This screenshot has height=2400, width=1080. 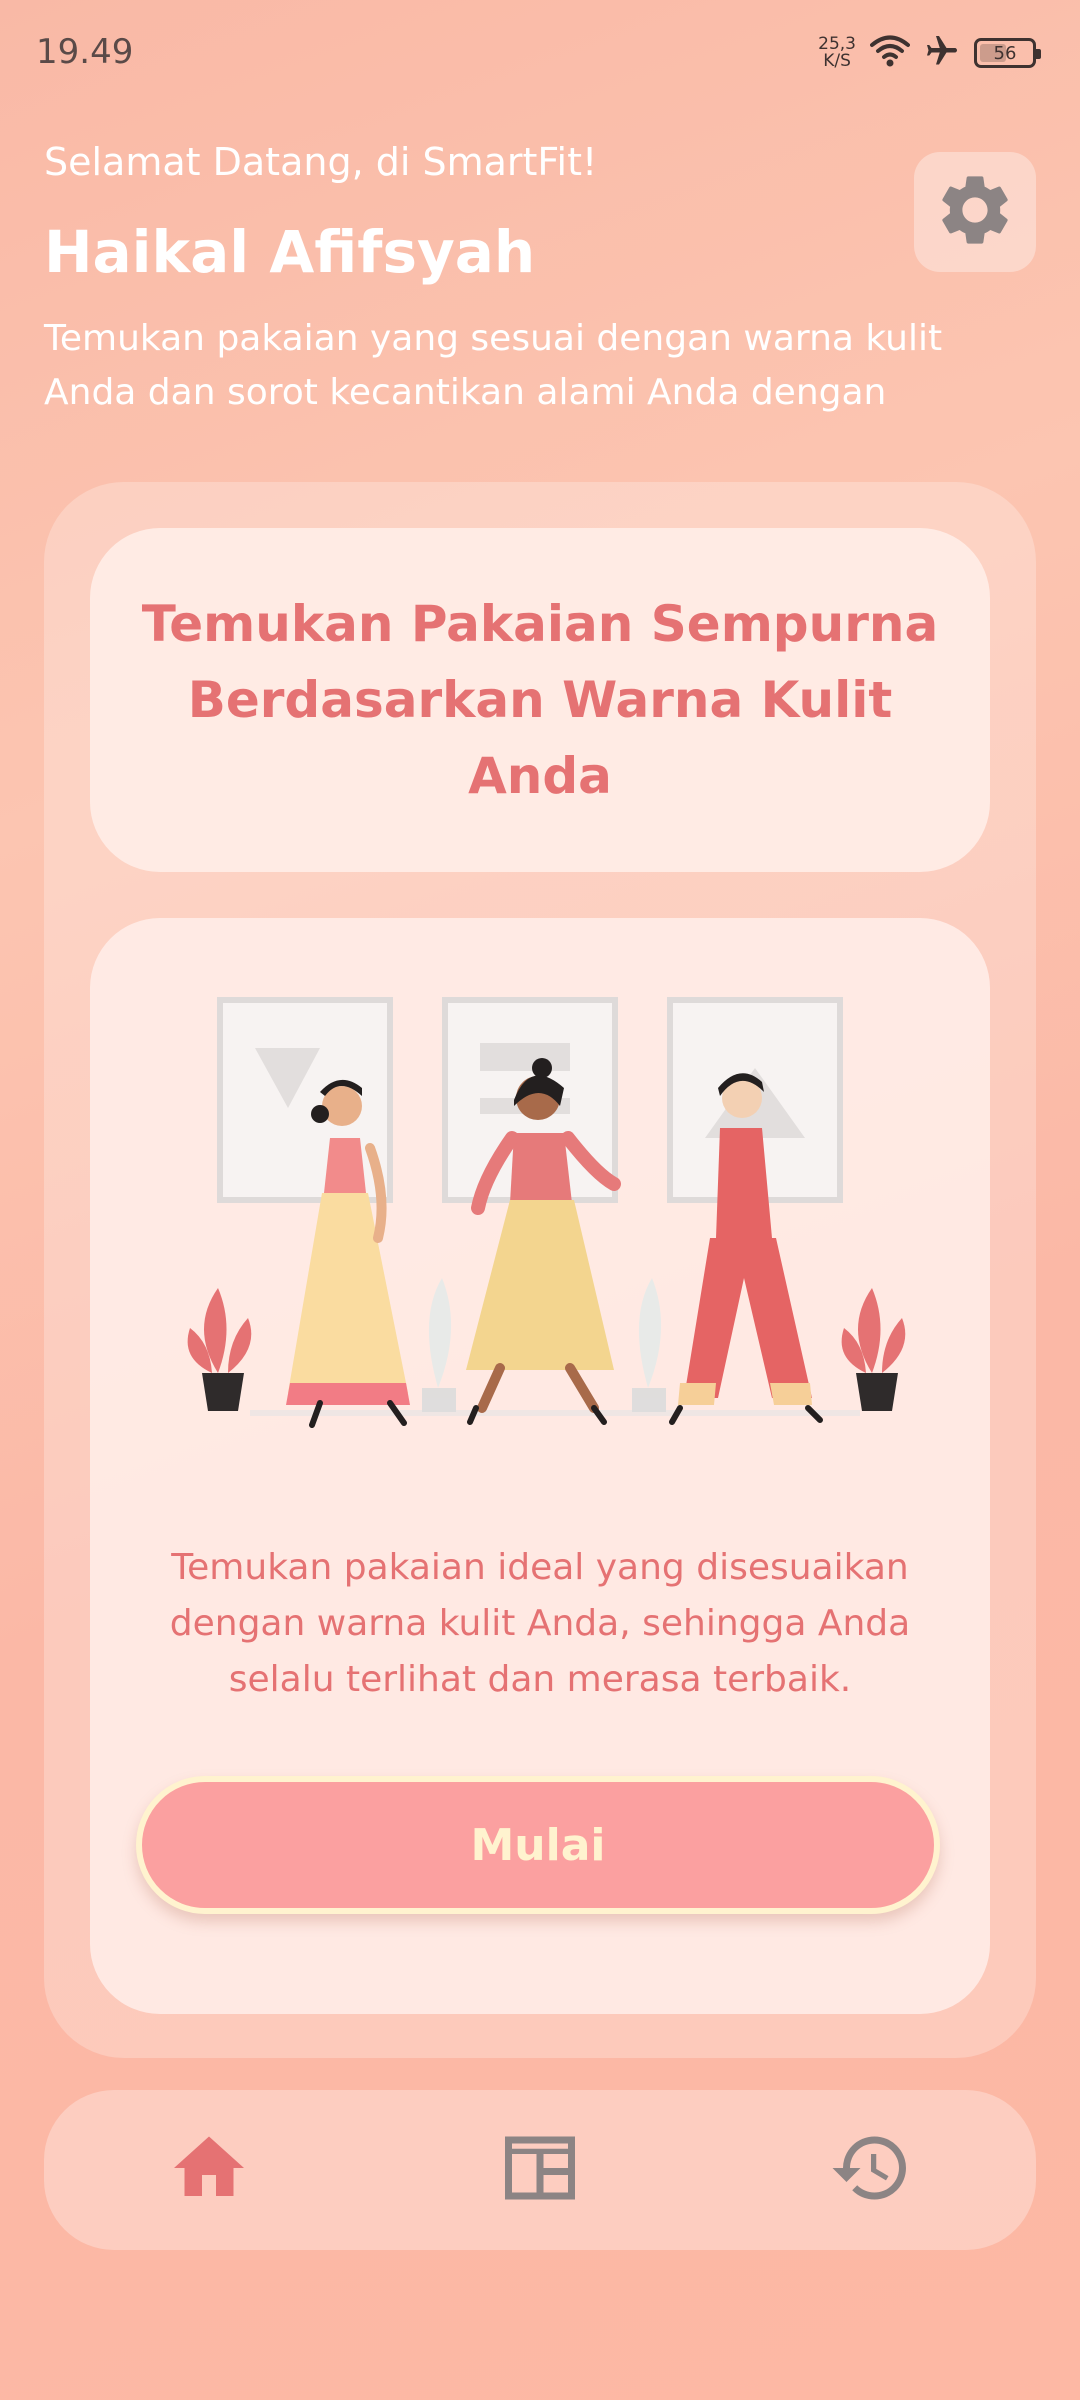 What do you see at coordinates (1005, 53) in the screenshot?
I see `battery-level: 56` at bounding box center [1005, 53].